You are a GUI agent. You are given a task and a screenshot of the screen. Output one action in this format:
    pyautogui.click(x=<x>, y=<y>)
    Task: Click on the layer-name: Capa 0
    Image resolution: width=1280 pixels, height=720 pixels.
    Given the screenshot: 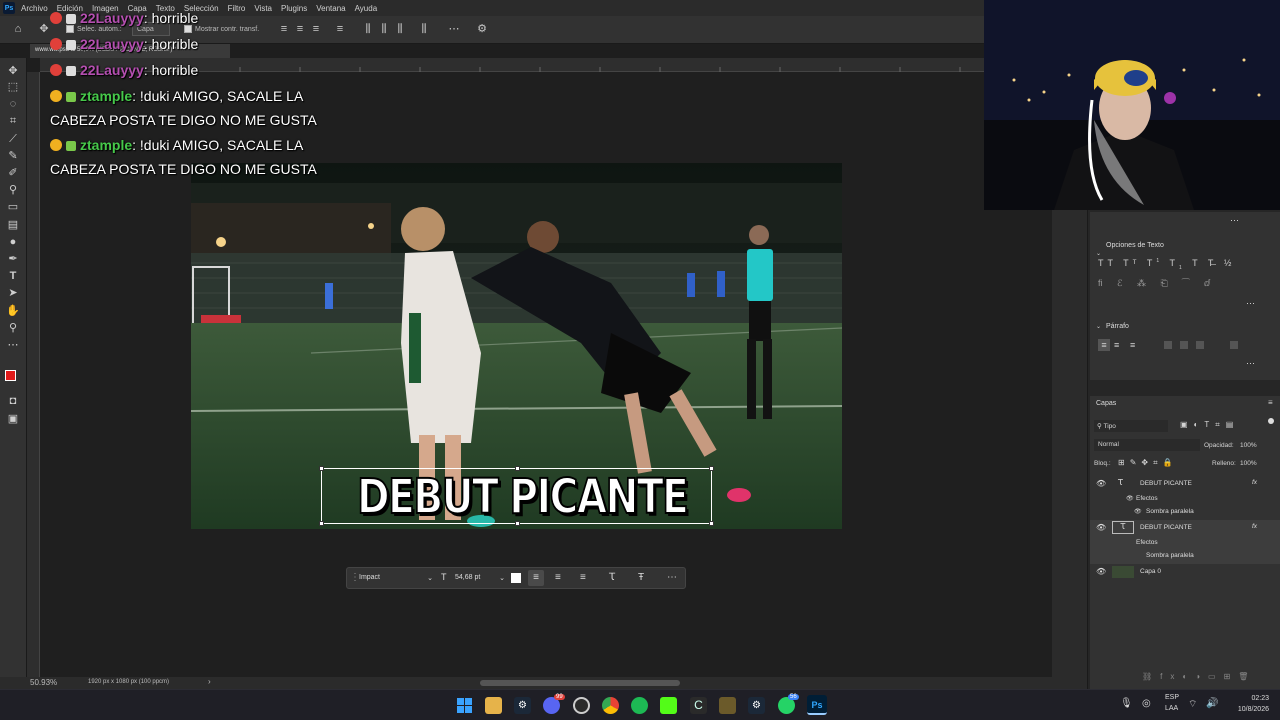 What is the action you would take?
    pyautogui.click(x=1150, y=571)
    